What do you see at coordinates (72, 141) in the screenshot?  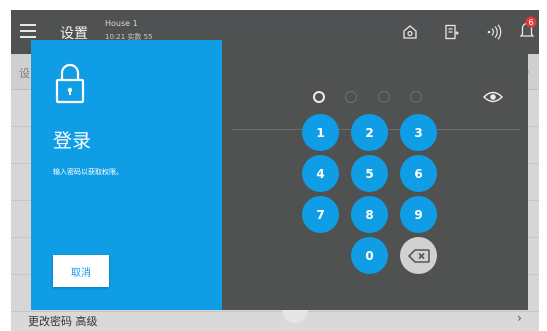 I see `login-title: 登录` at bounding box center [72, 141].